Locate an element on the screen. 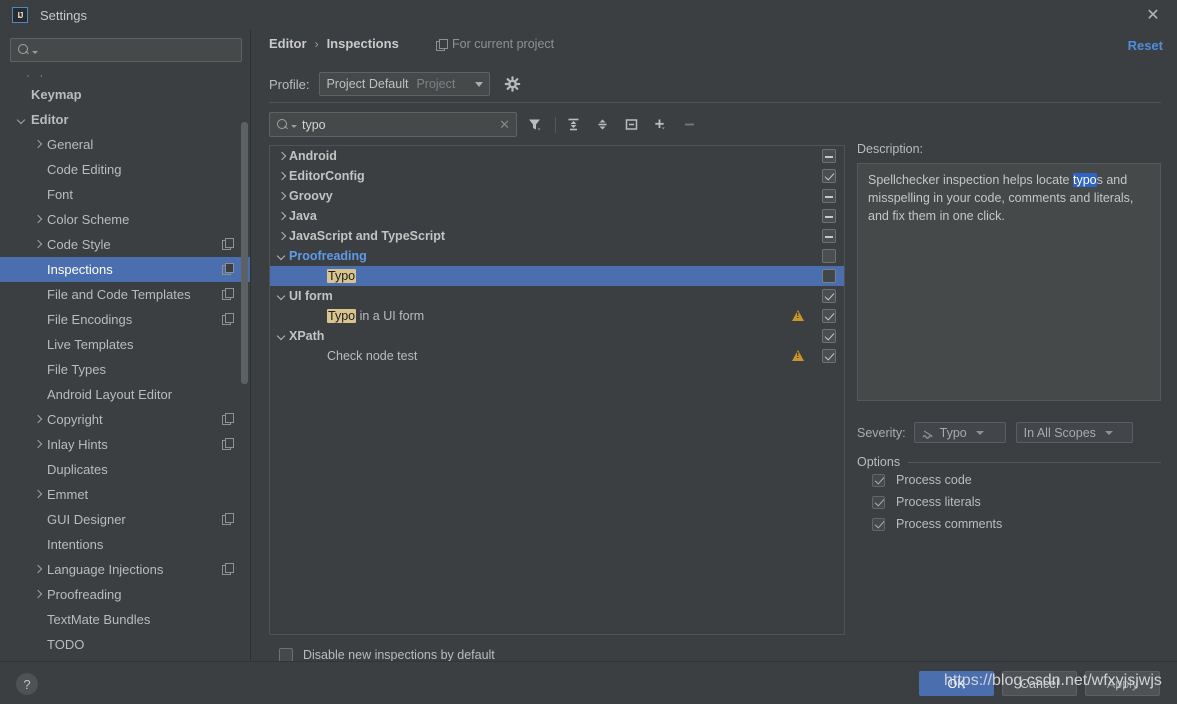 The width and height of the screenshot is (1177, 704). breadcrumb-root: Editor is located at coordinates (288, 43).